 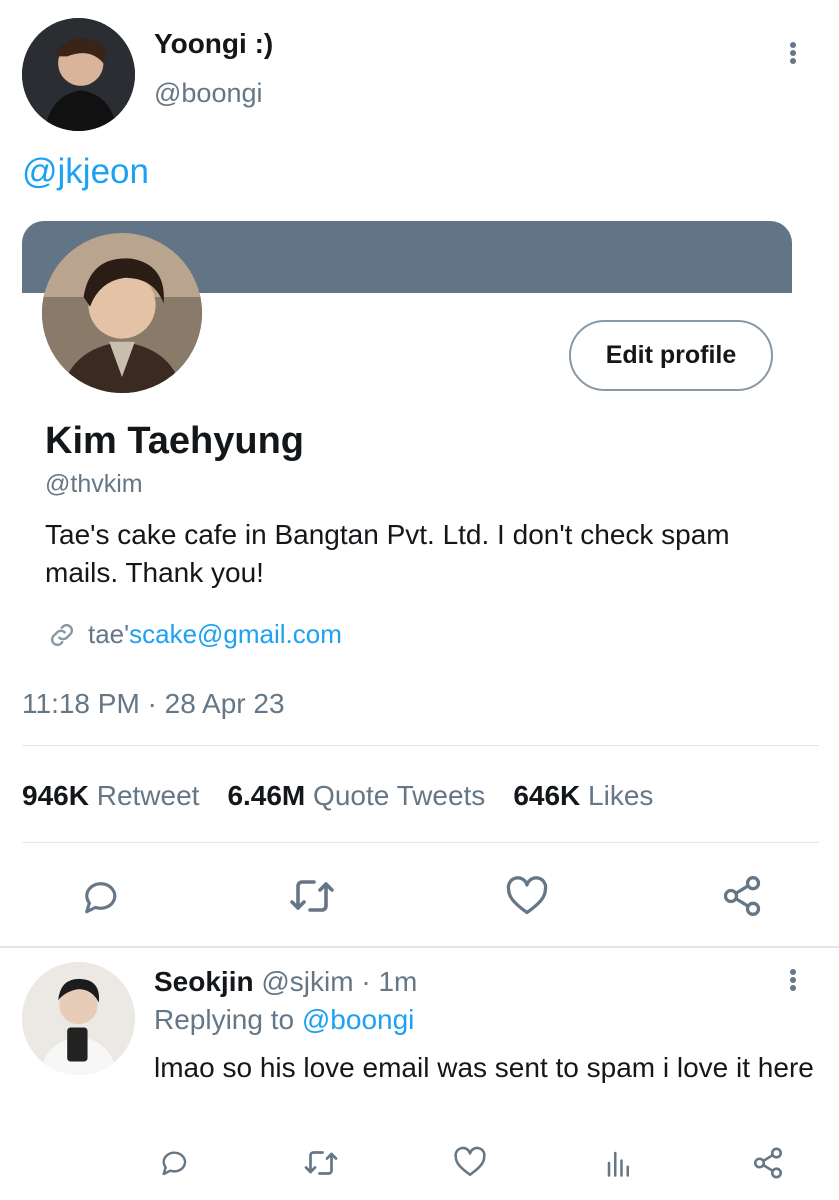 What do you see at coordinates (793, 53) in the screenshot?
I see `more-options-icon` at bounding box center [793, 53].